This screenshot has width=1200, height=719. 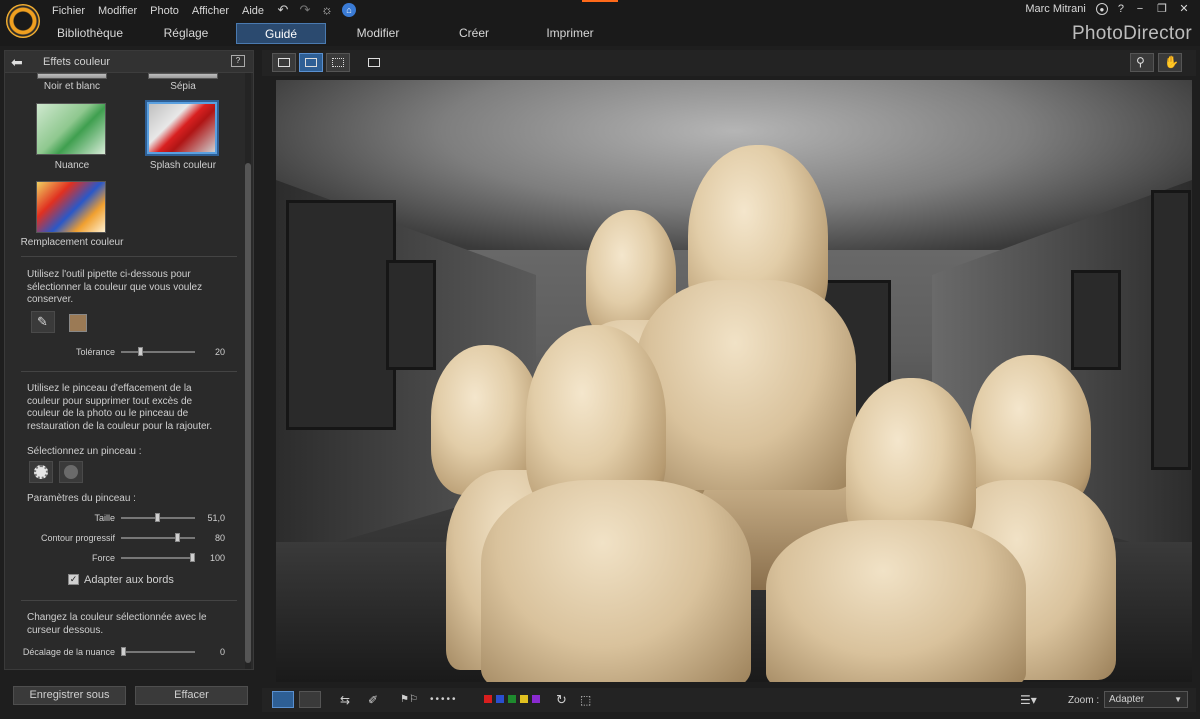 I want to click on selected-color-swatch, so click(x=78, y=323).